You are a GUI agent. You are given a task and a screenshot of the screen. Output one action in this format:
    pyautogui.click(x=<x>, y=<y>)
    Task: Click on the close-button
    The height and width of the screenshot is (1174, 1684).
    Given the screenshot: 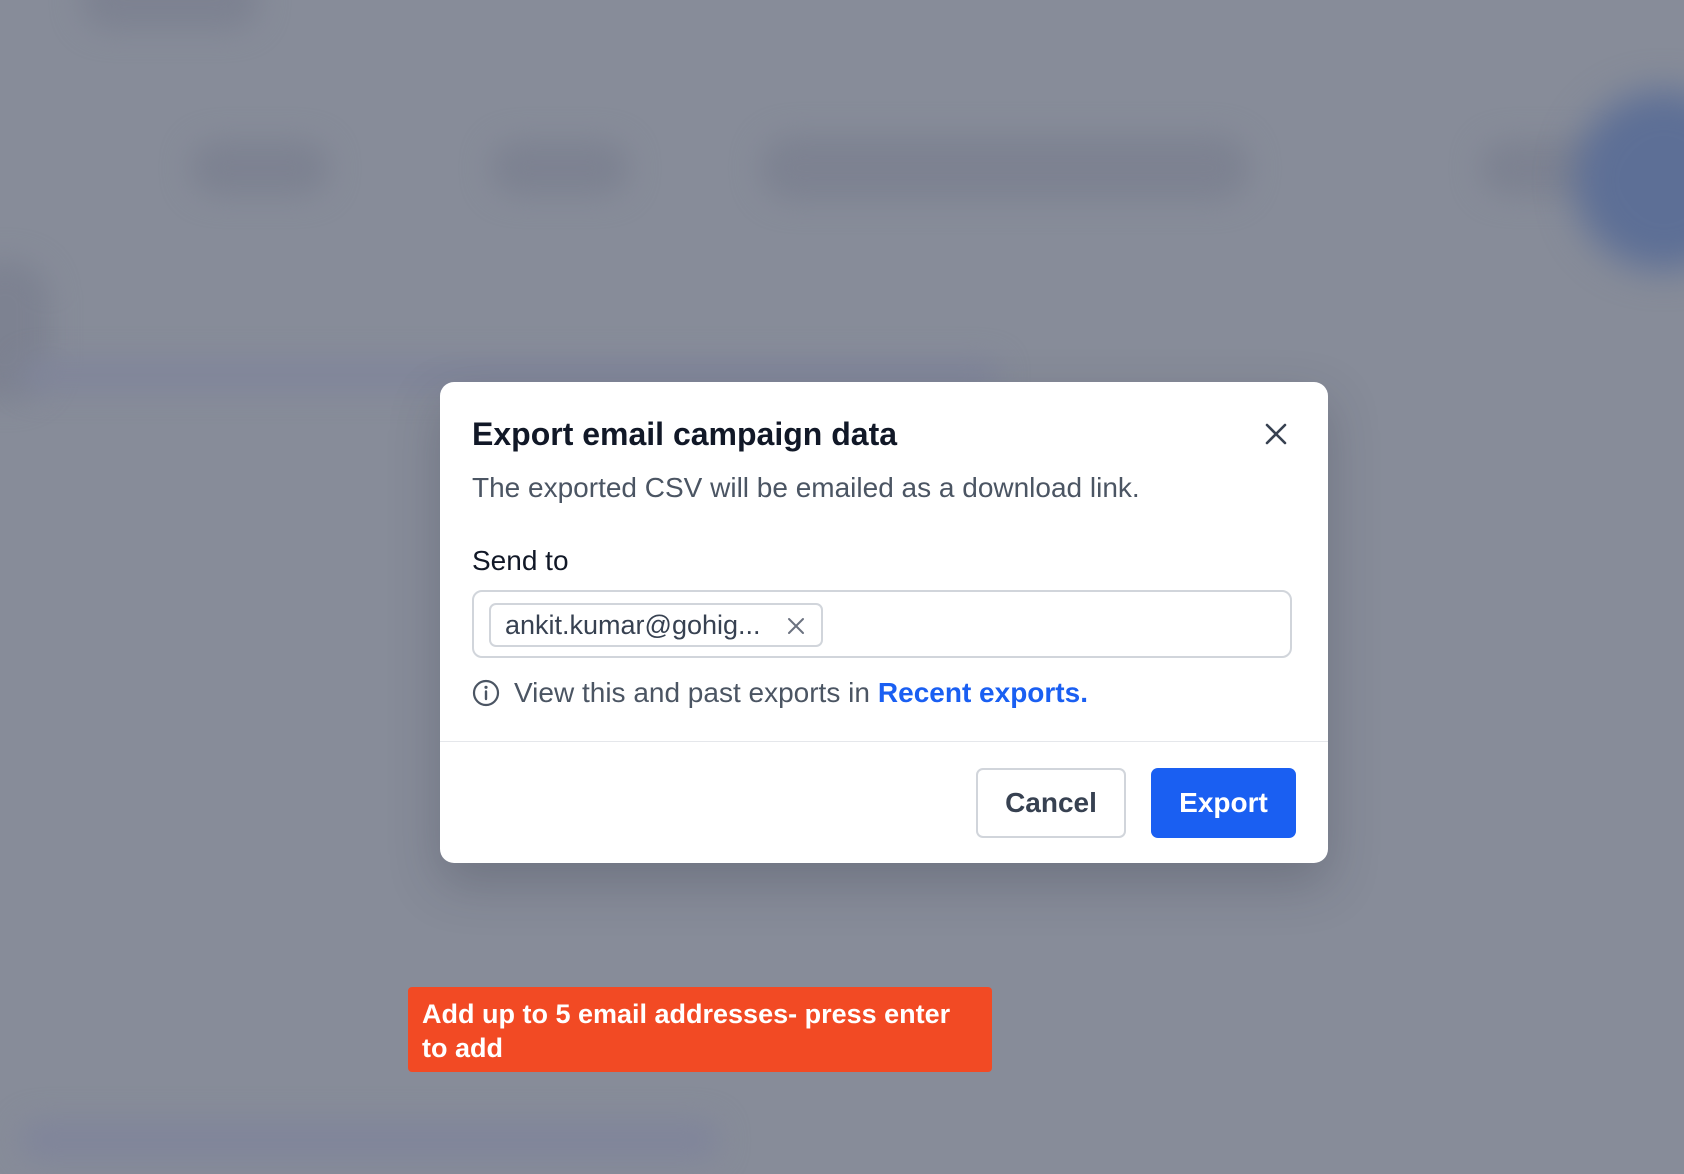 What is the action you would take?
    pyautogui.click(x=1276, y=434)
    